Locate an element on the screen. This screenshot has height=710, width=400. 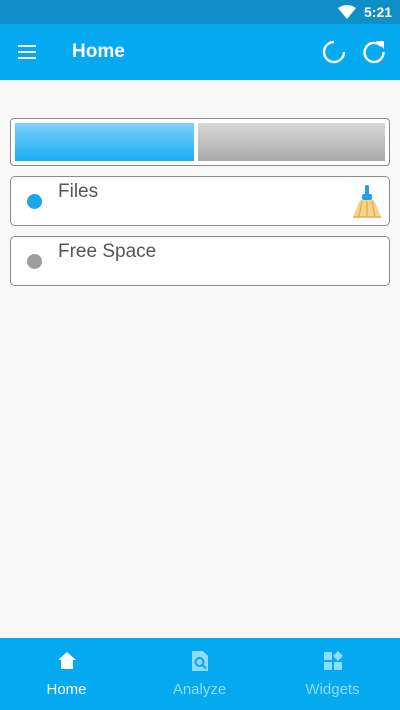
status-time: 5:21 is located at coordinates (378, 12).